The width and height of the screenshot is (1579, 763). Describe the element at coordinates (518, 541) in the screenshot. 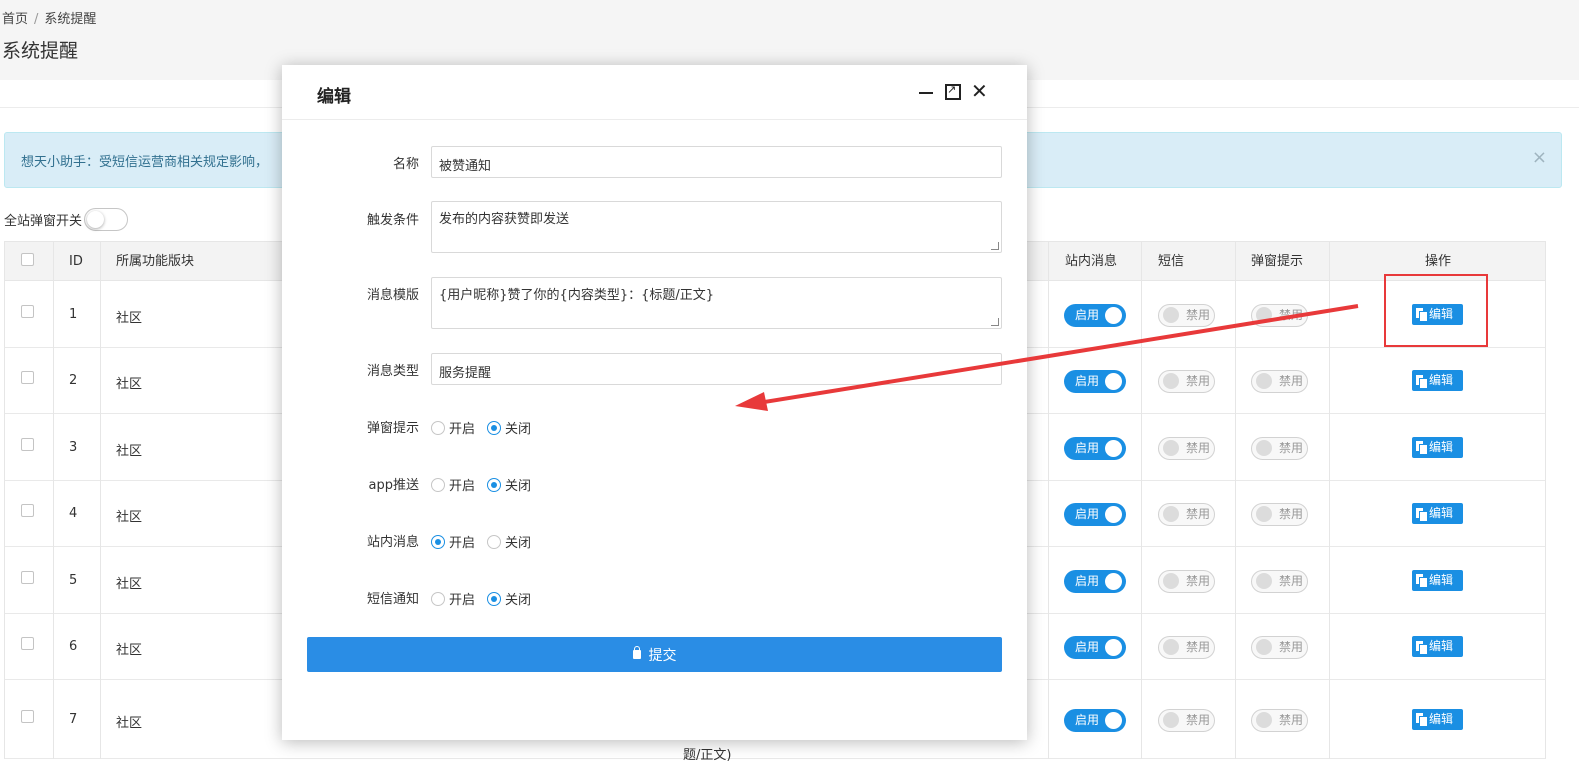

I see `site-msg-off-label: 关闭` at that location.